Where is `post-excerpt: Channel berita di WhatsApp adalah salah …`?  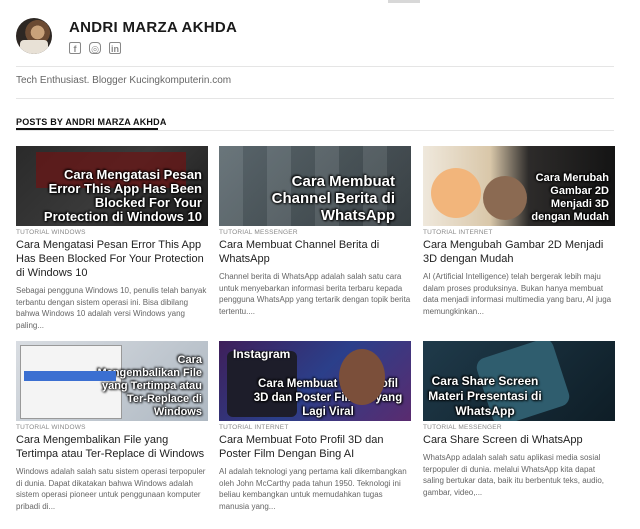
post-excerpt: Channel berita di WhatsApp adalah salah … is located at coordinates (315, 294).